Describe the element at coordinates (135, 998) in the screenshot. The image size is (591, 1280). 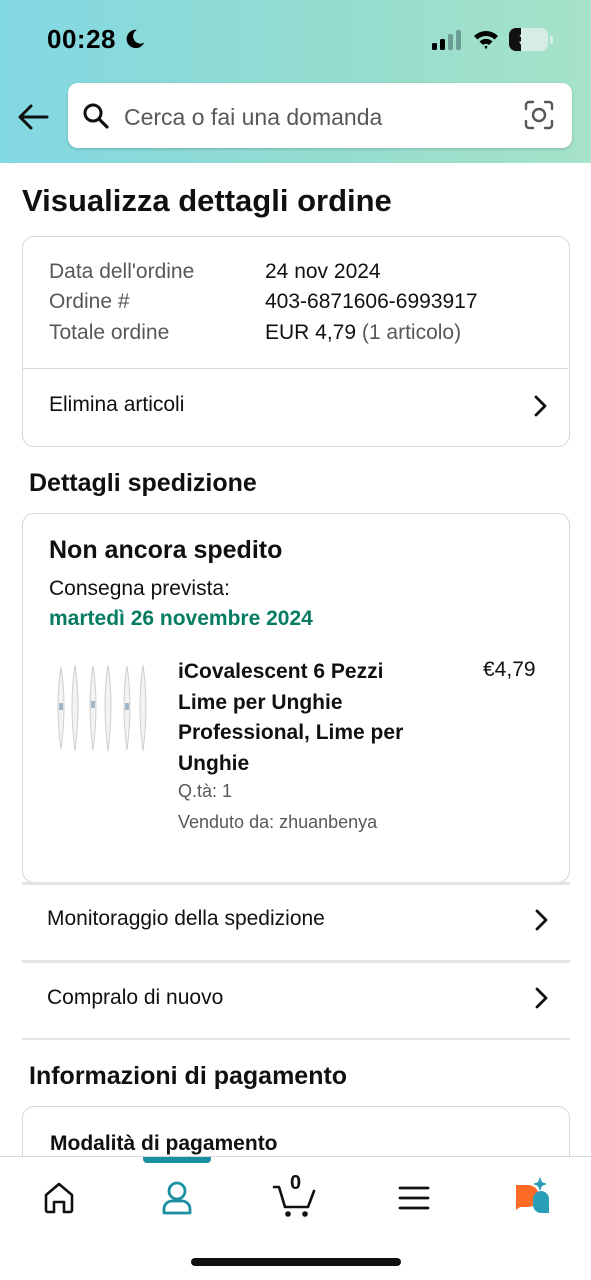
I see `buy-again-link: Compralo di nuovo` at that location.